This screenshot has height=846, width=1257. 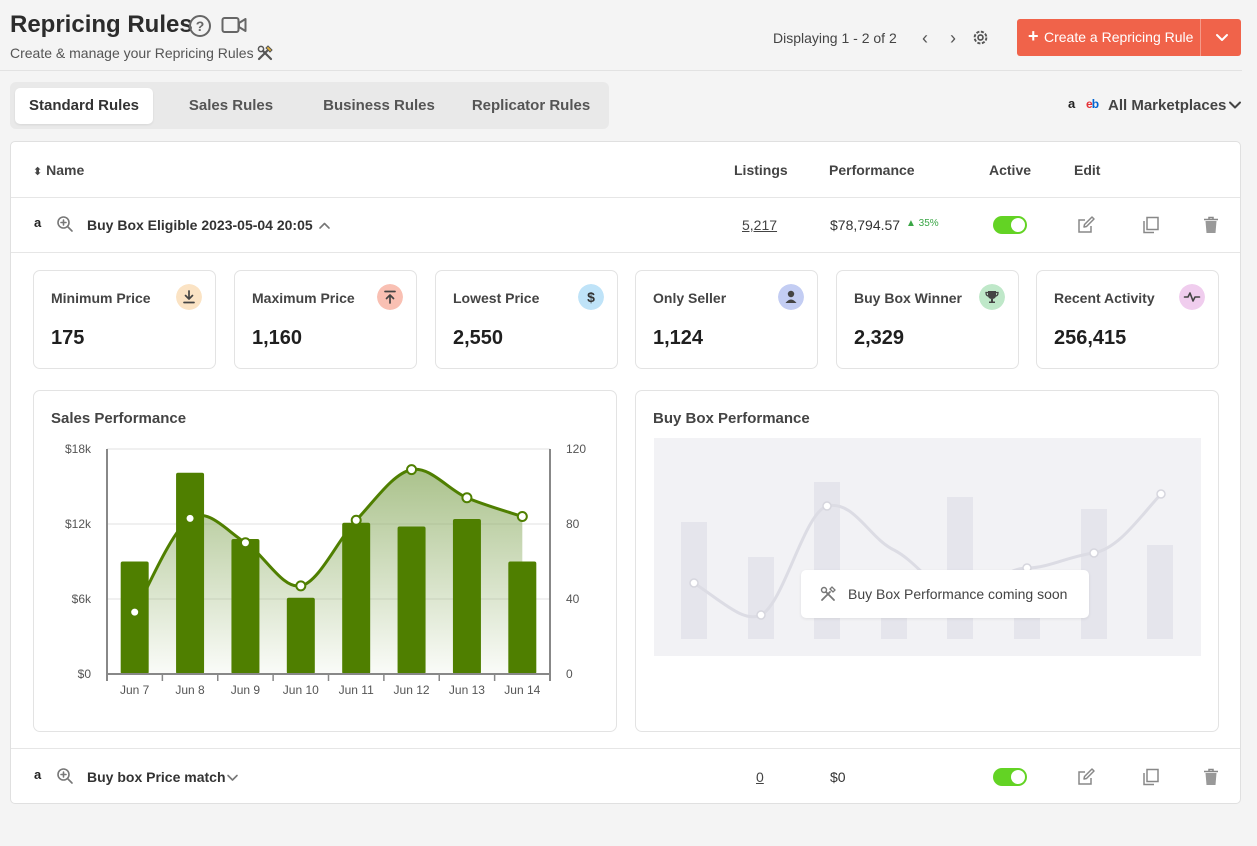 What do you see at coordinates (927, 560) in the screenshot?
I see `placeholder-graphic` at bounding box center [927, 560].